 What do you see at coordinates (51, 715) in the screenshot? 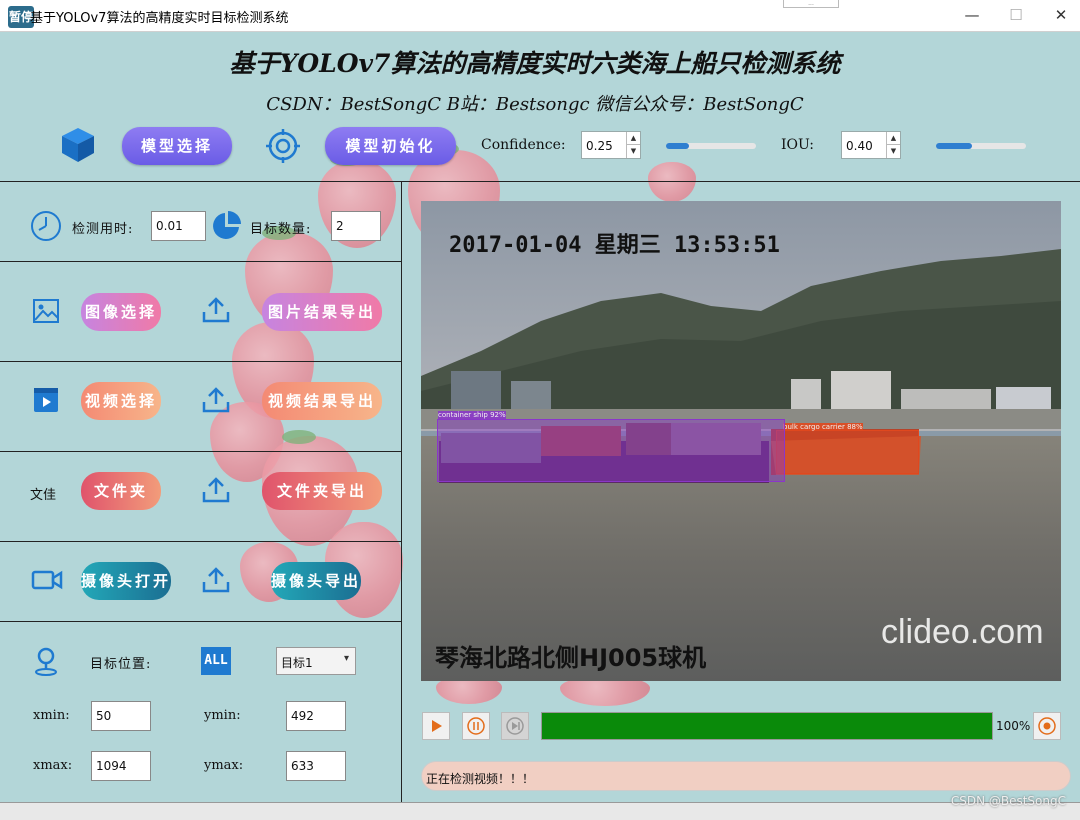
I see `xmin-label: xmin:` at bounding box center [51, 715].